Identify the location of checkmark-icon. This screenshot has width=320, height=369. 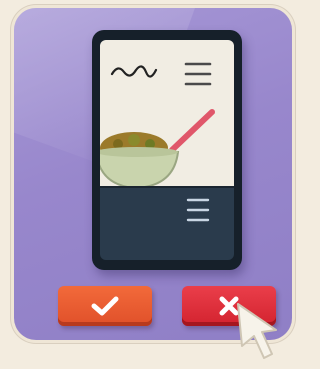
(105, 306).